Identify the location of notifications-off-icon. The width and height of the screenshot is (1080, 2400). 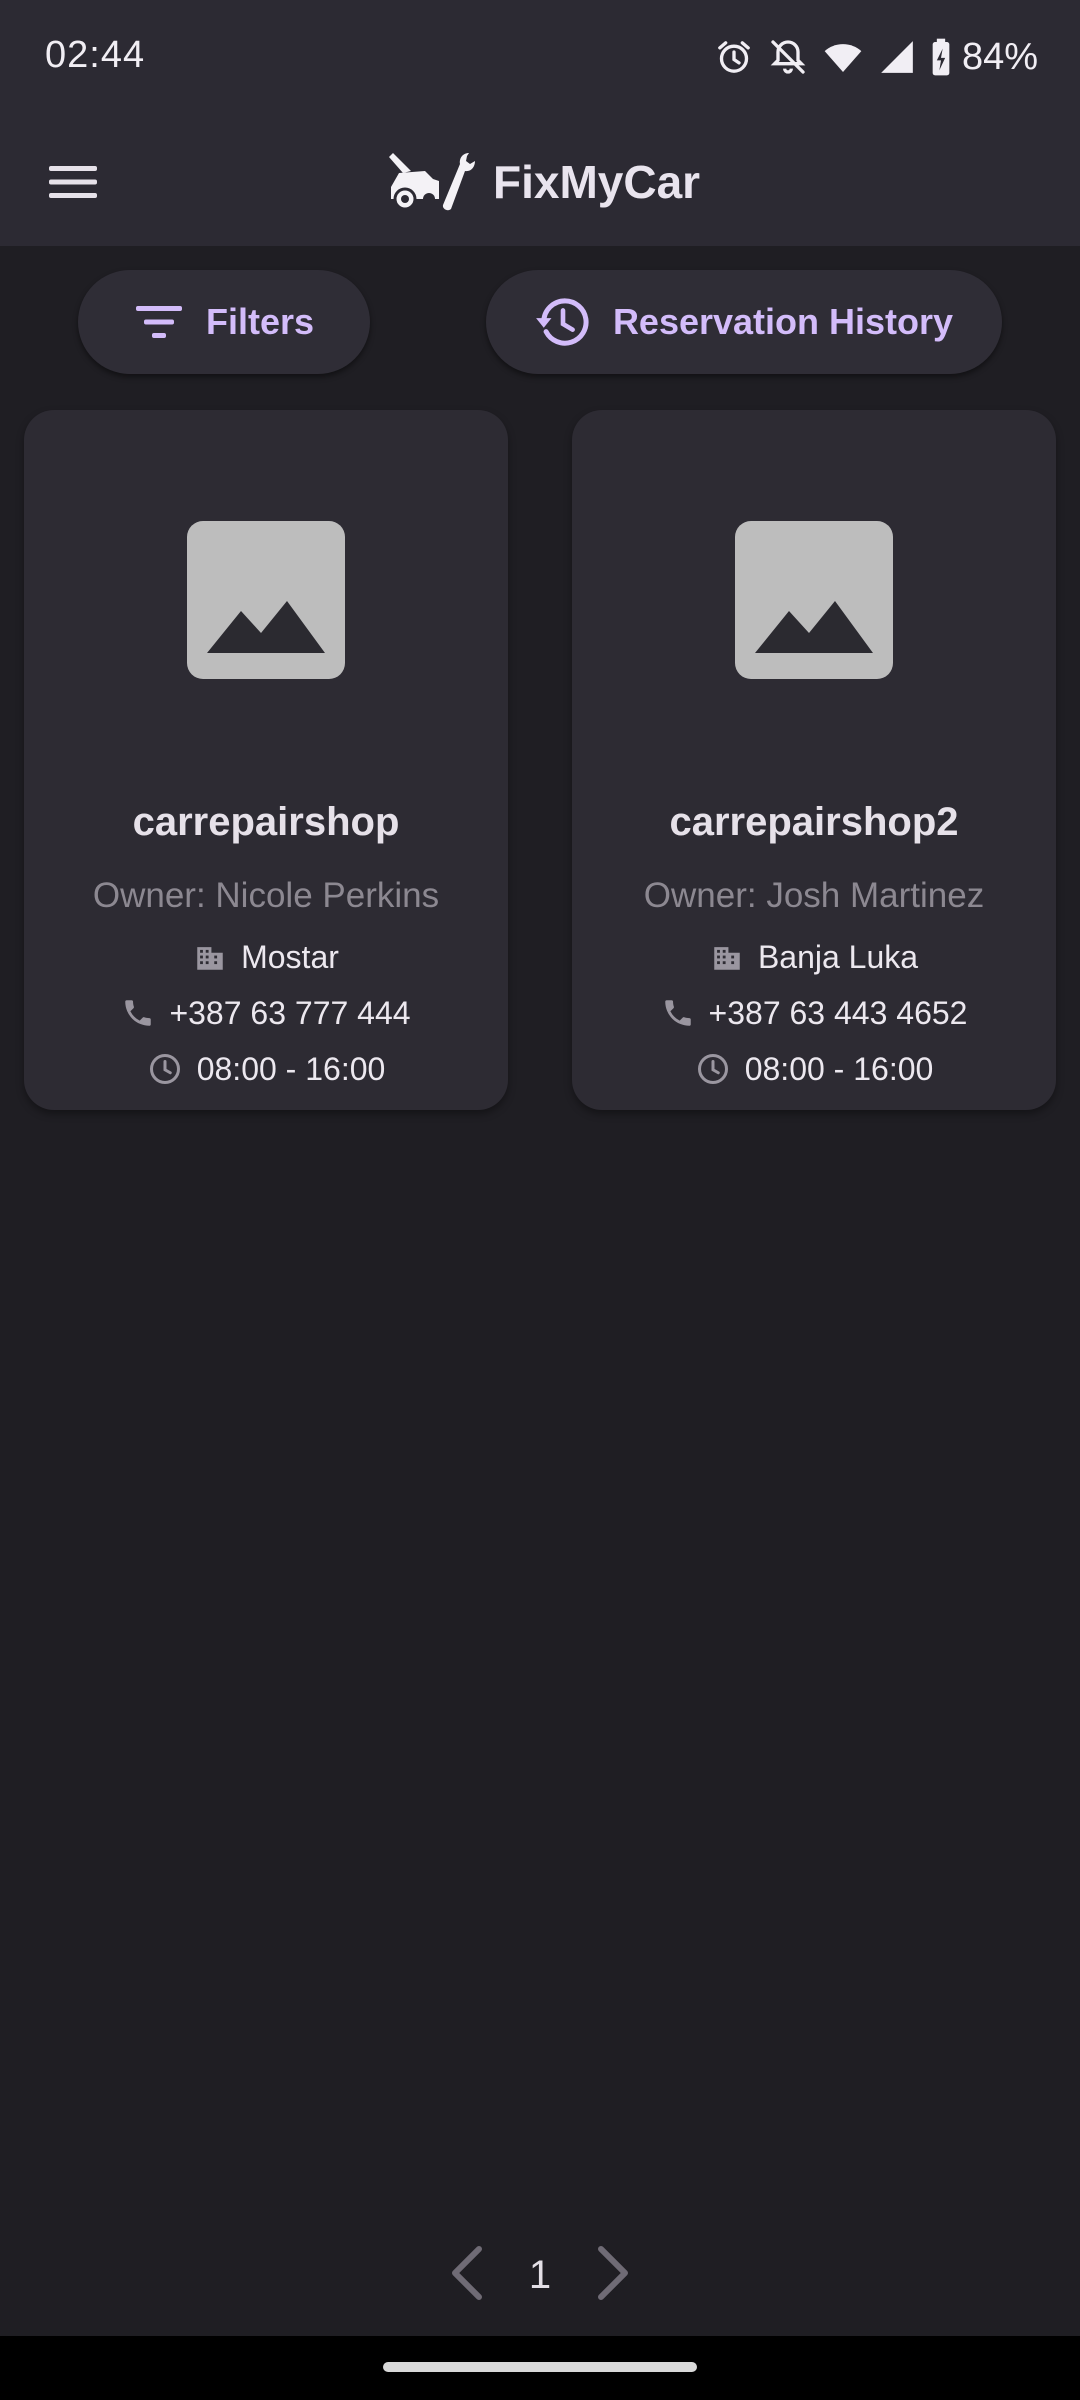
(788, 57).